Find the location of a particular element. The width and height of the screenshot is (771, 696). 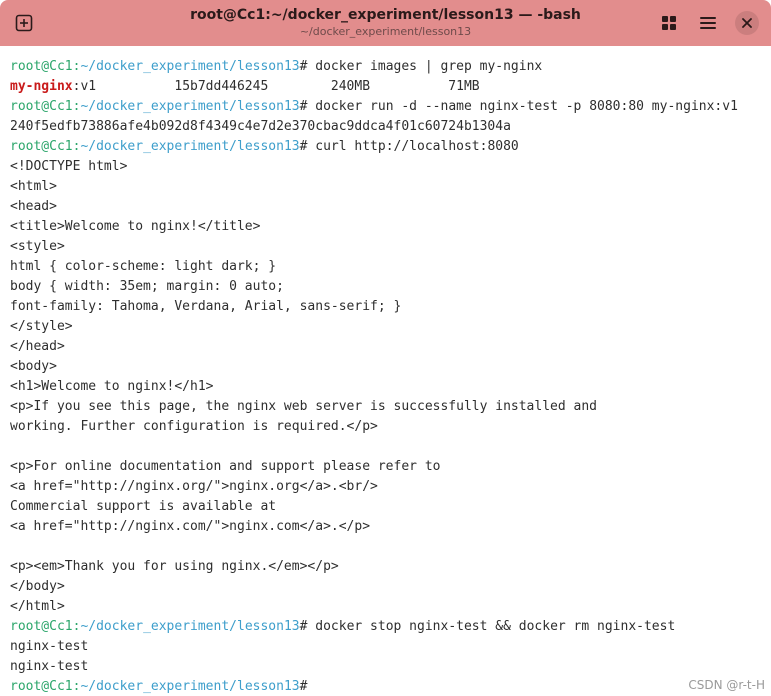

watermark: CSDN @r-t-H is located at coordinates (726, 685).